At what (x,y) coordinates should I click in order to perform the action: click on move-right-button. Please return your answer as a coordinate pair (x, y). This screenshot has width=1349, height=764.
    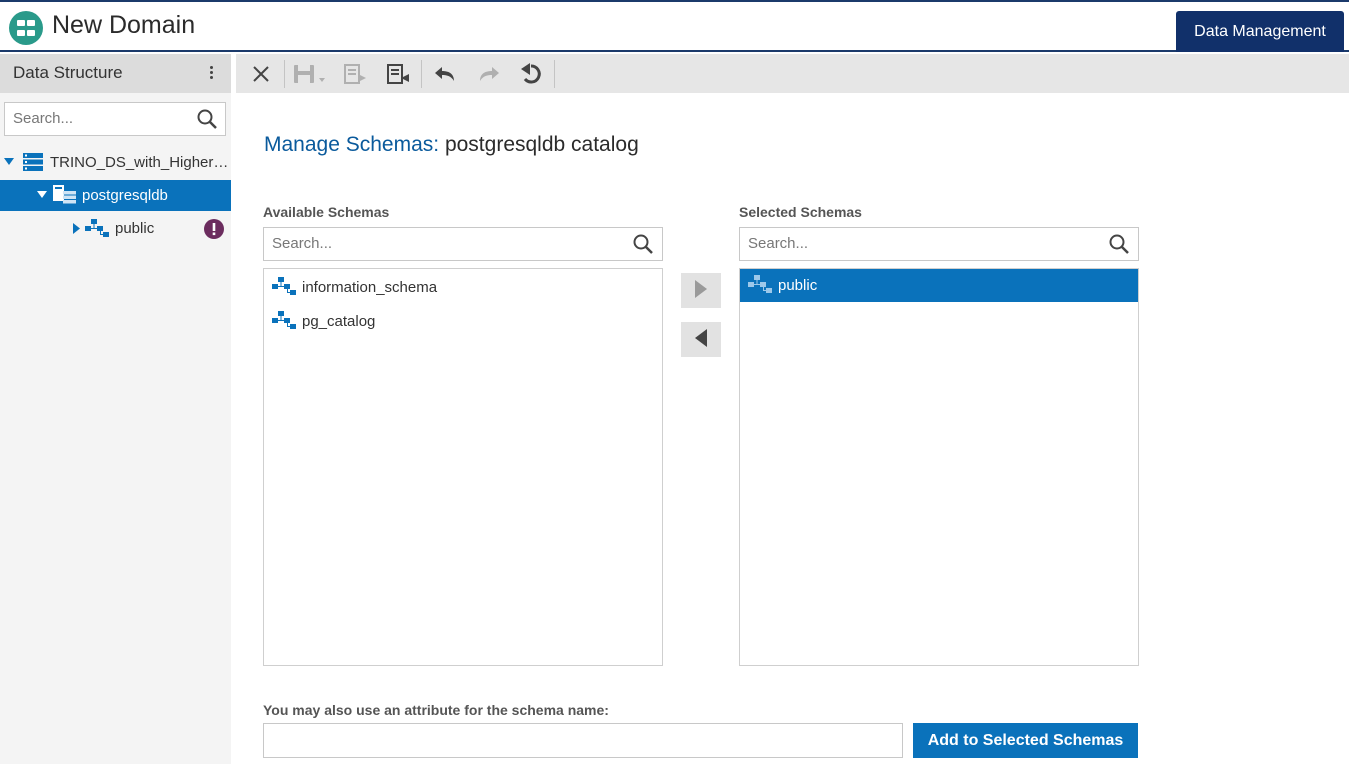
    Looking at the image, I should click on (701, 290).